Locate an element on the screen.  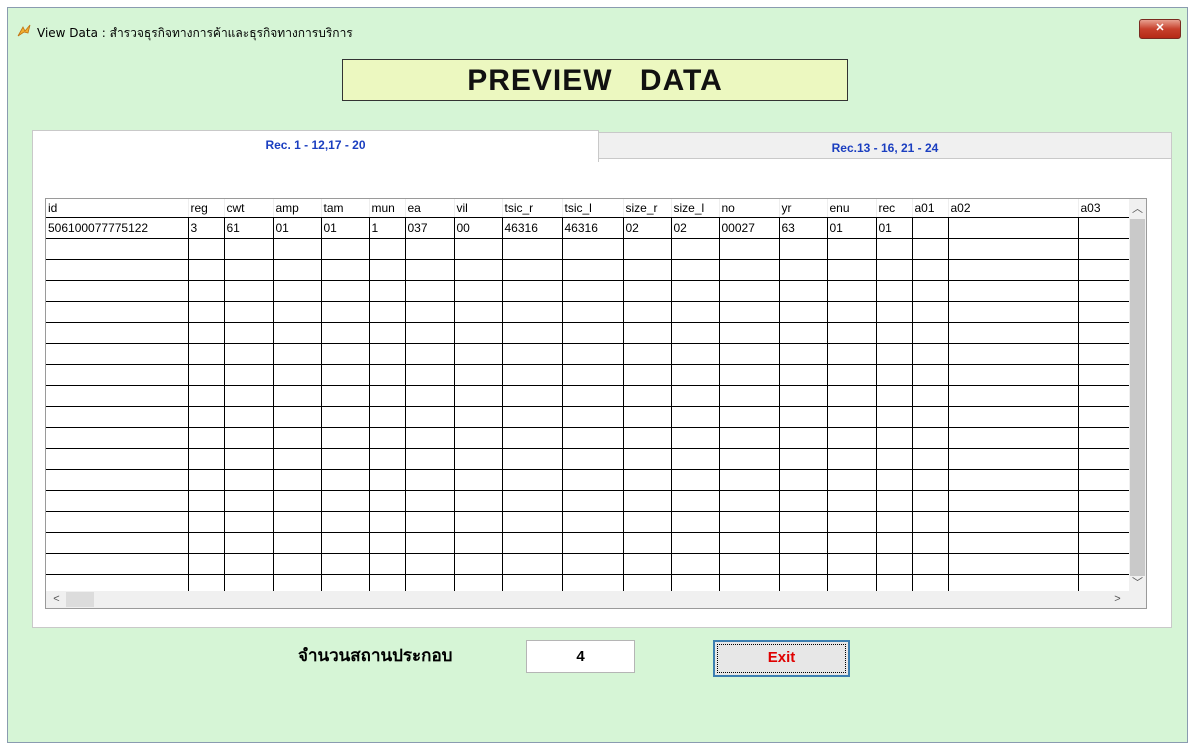
column-header: reg is located at coordinates (206, 208).